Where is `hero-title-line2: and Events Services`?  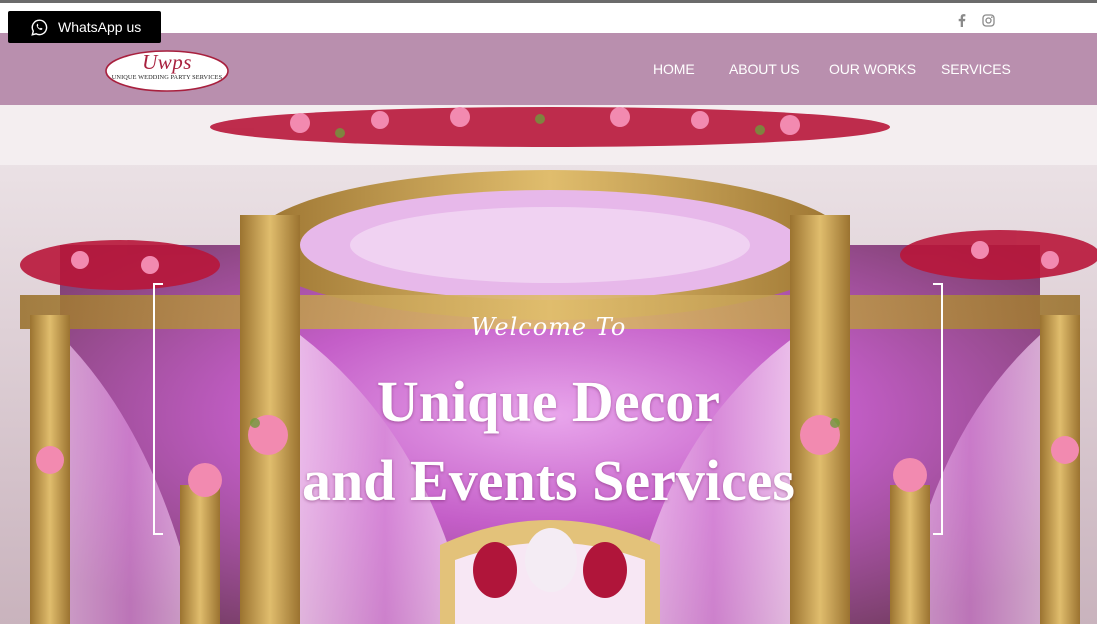
hero-title-line2: and Events Services is located at coordinates (548, 480).